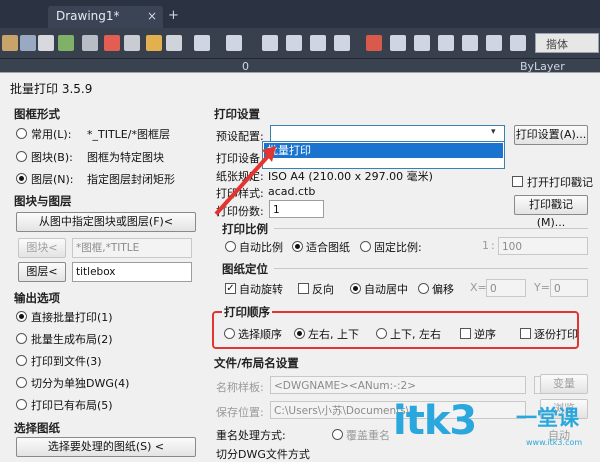 Image resolution: width=600 pixels, height=462 pixels. I want to click on output-direct-radio, so click(21, 316).